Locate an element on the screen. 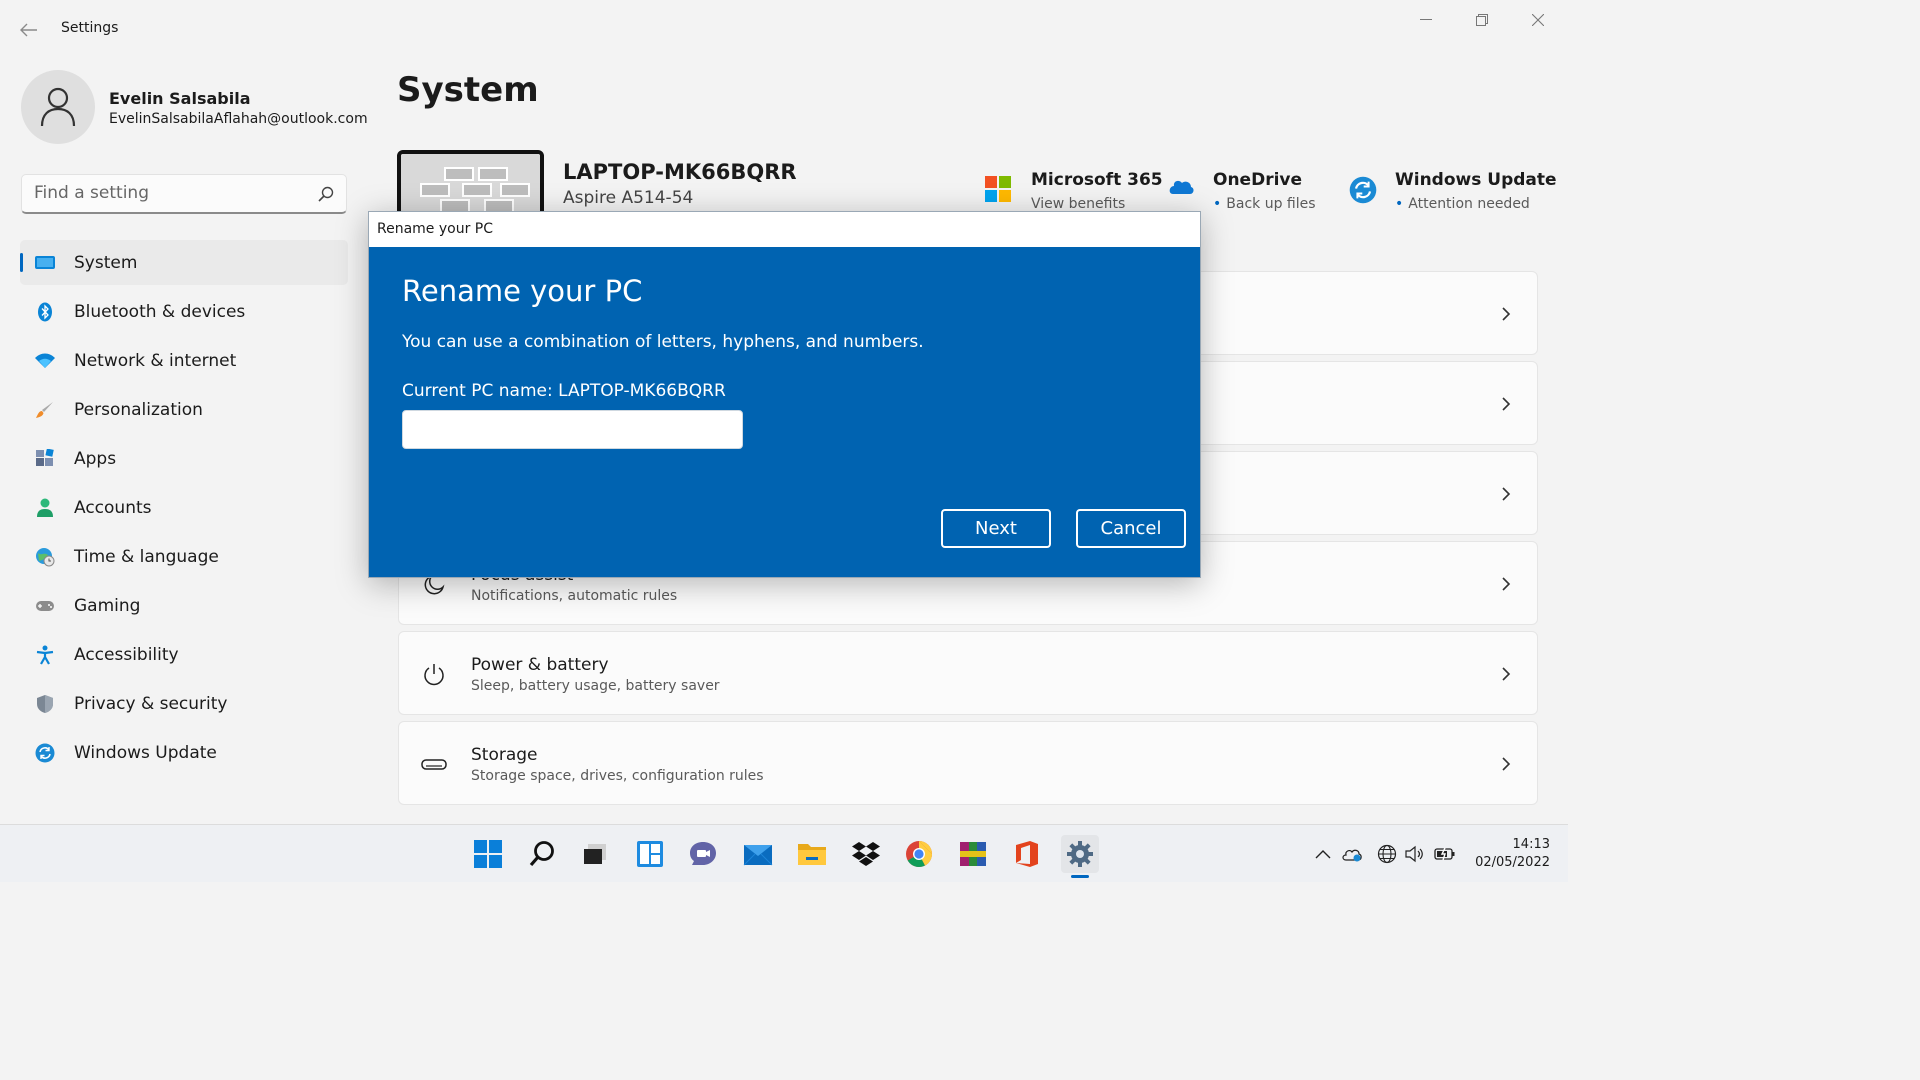  gamepad-icon is located at coordinates (45, 606).